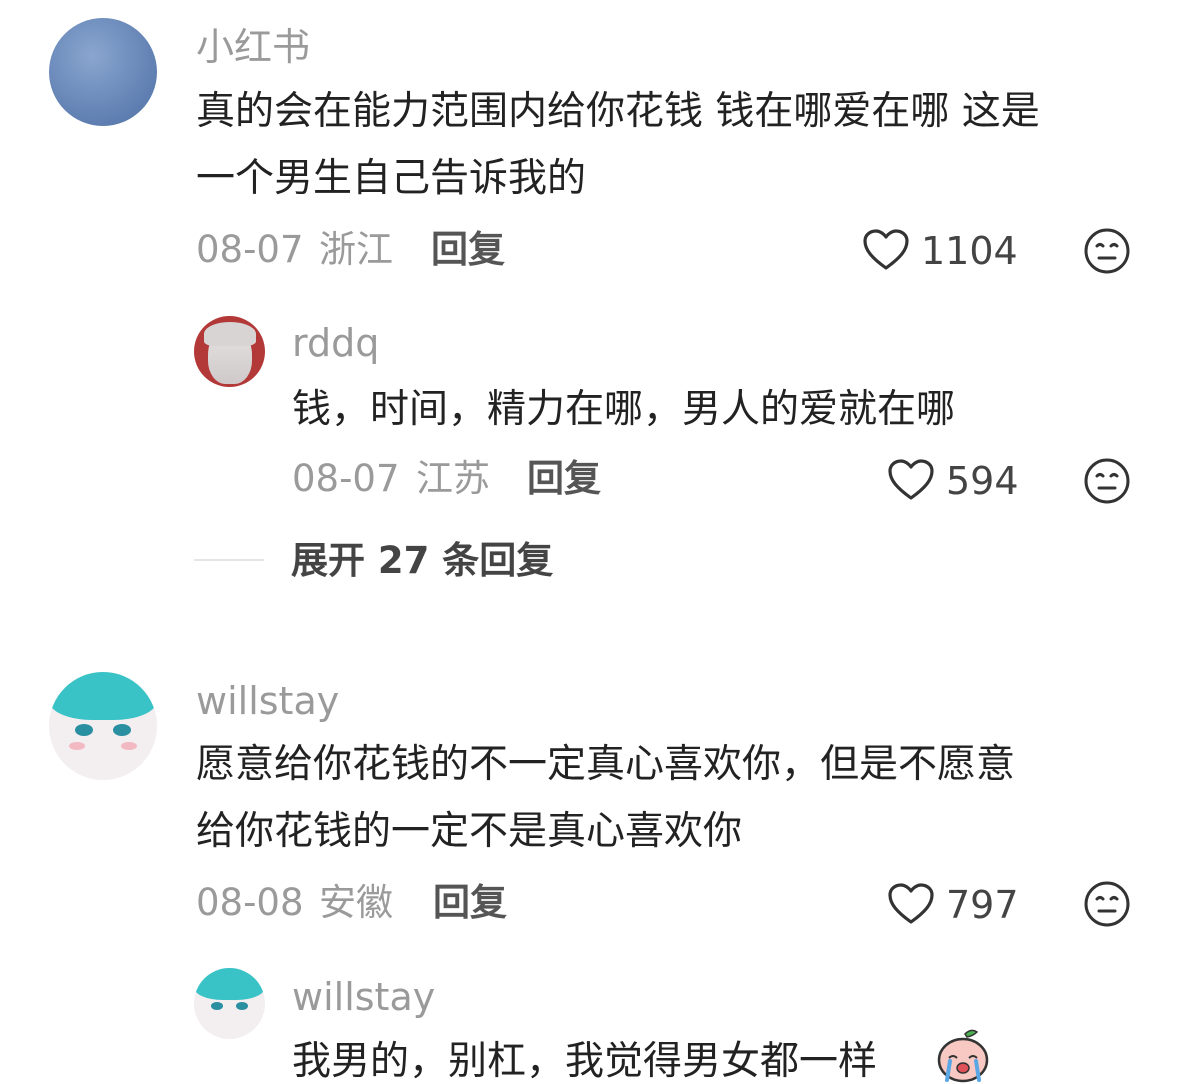 This screenshot has height=1084, width=1179. What do you see at coordinates (356, 902) in the screenshot?
I see `comment-location: 安徽` at bounding box center [356, 902].